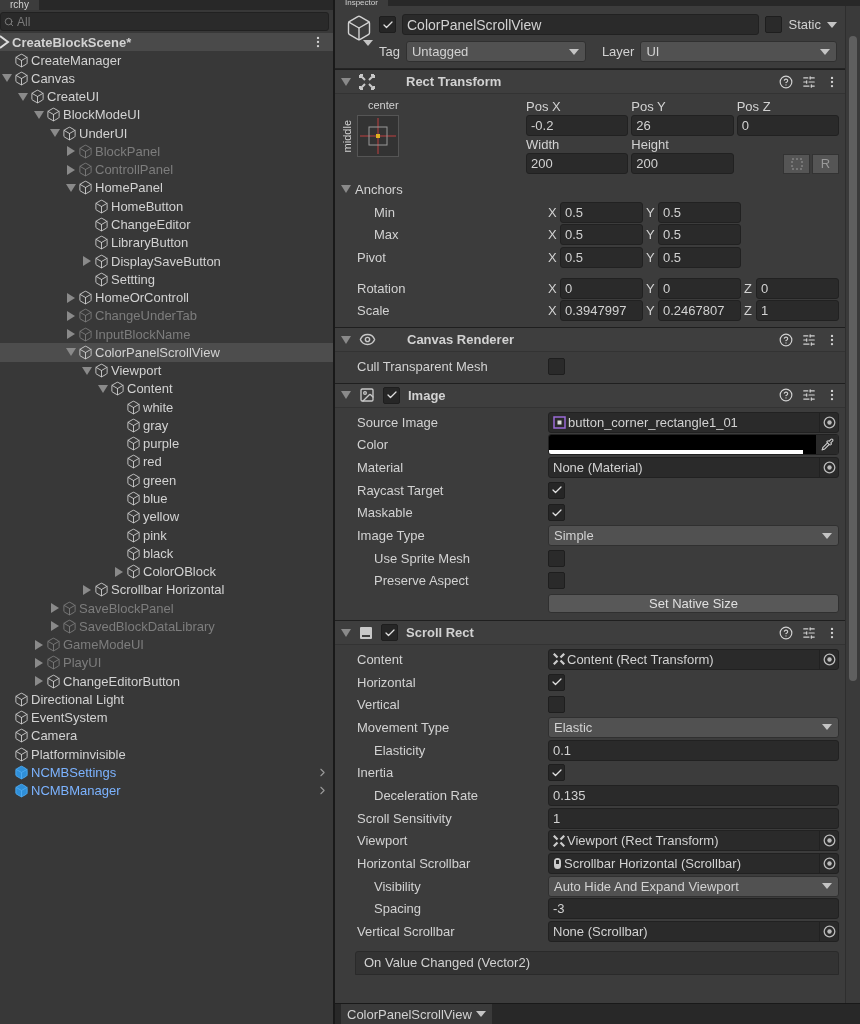 The image size is (860, 1024). Describe the element at coordinates (693, 795) in the screenshot. I see `number-field: 0.135` at that location.